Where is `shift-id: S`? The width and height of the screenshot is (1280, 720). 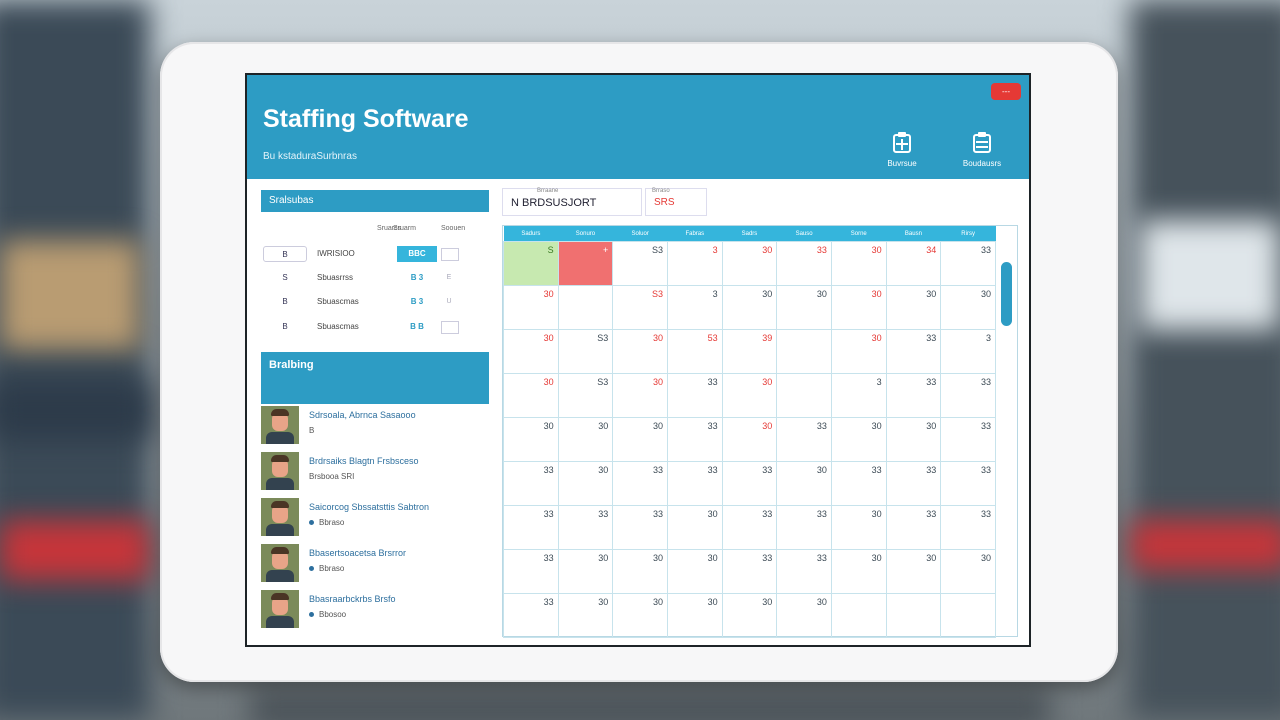
shift-id: S is located at coordinates (285, 278).